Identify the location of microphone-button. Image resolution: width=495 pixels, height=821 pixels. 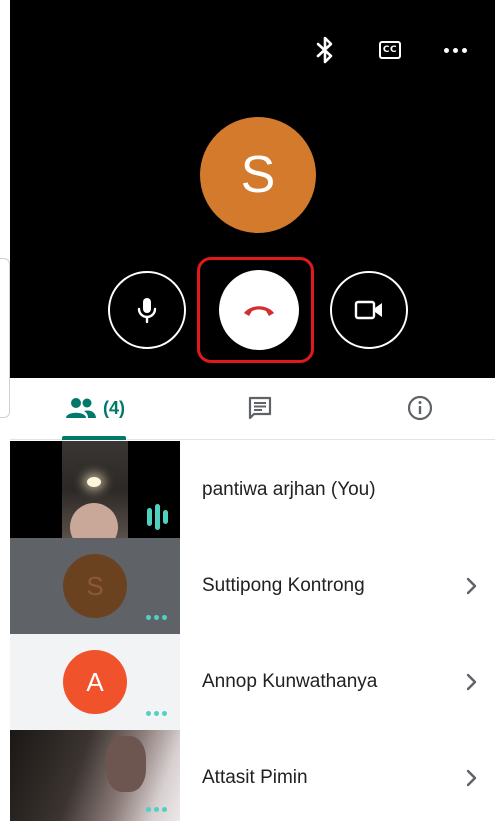
(147, 310).